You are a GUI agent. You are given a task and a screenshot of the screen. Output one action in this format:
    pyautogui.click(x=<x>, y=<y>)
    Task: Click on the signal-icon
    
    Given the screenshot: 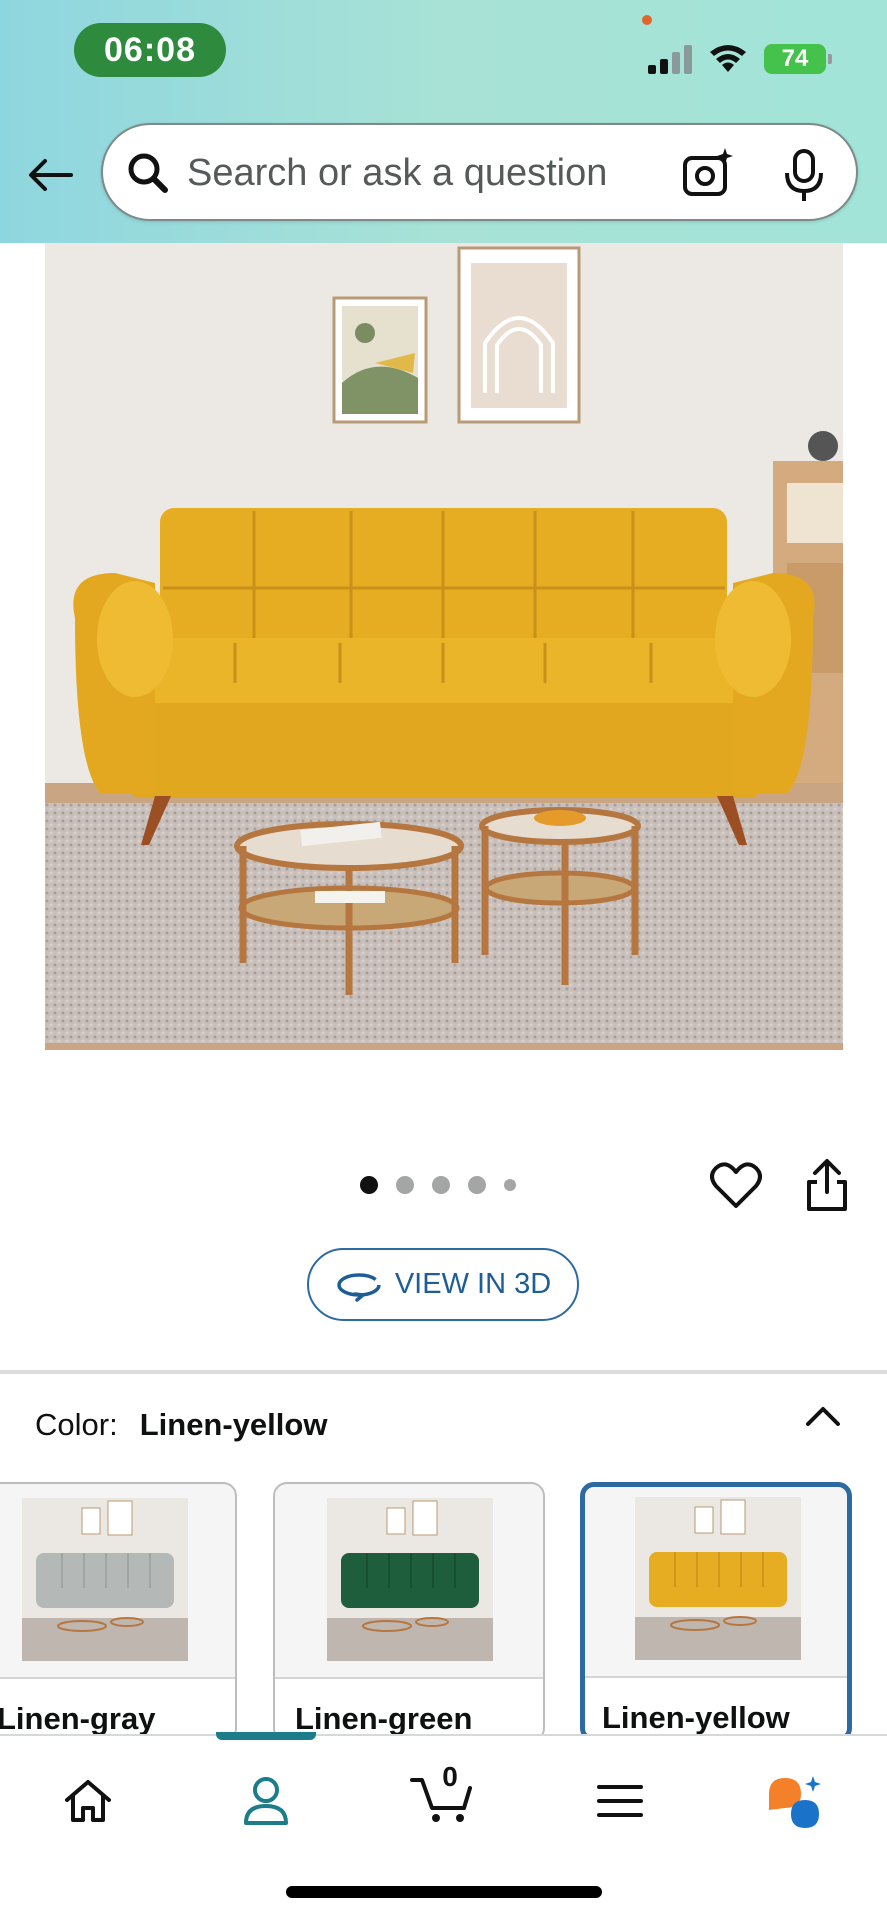 What is the action you would take?
    pyautogui.click(x=671, y=59)
    